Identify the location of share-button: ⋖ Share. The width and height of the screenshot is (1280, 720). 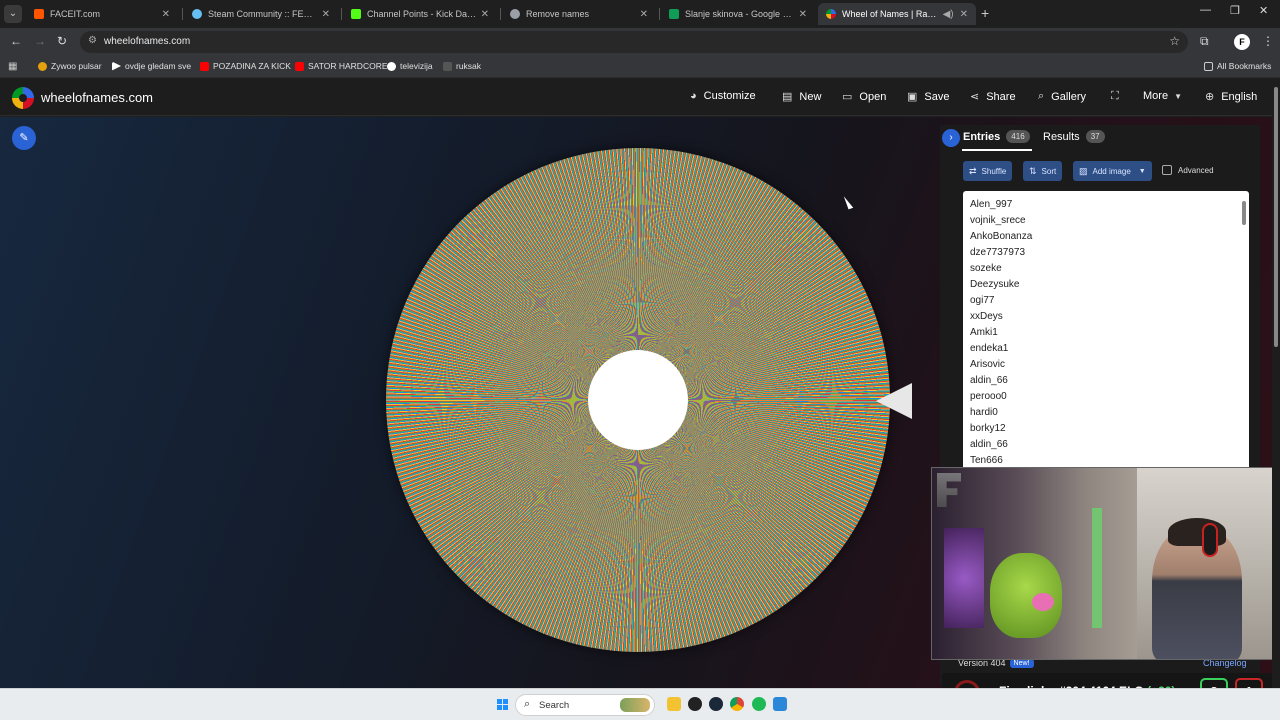
(993, 97).